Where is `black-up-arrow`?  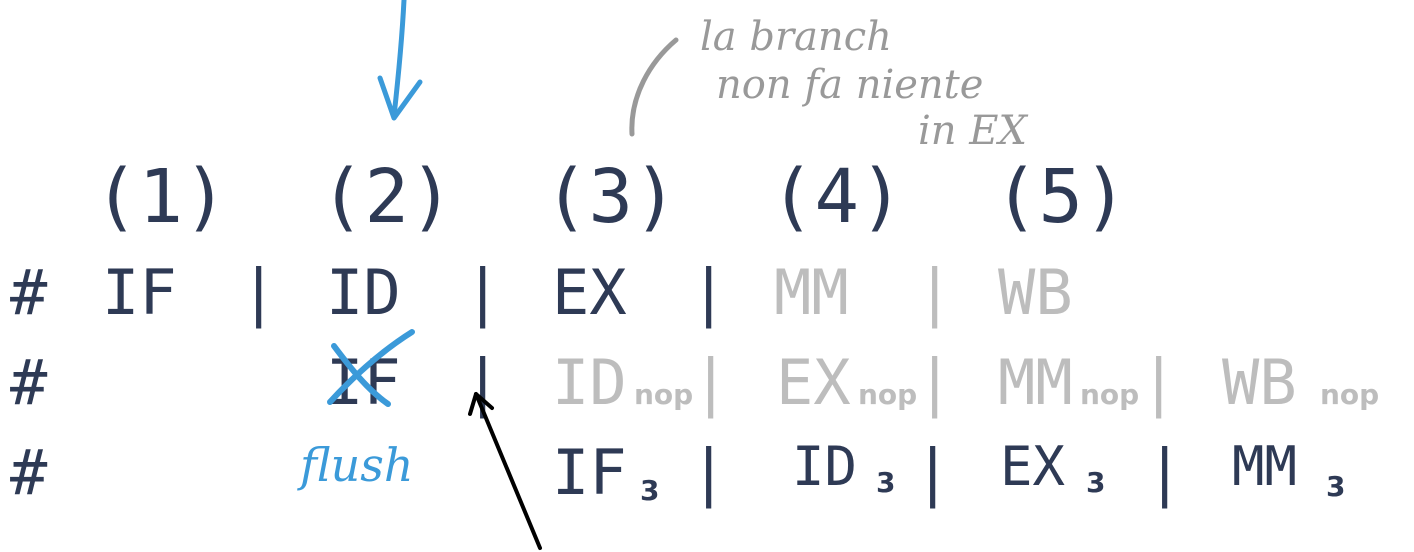 black-up-arrow is located at coordinates (505, 471).